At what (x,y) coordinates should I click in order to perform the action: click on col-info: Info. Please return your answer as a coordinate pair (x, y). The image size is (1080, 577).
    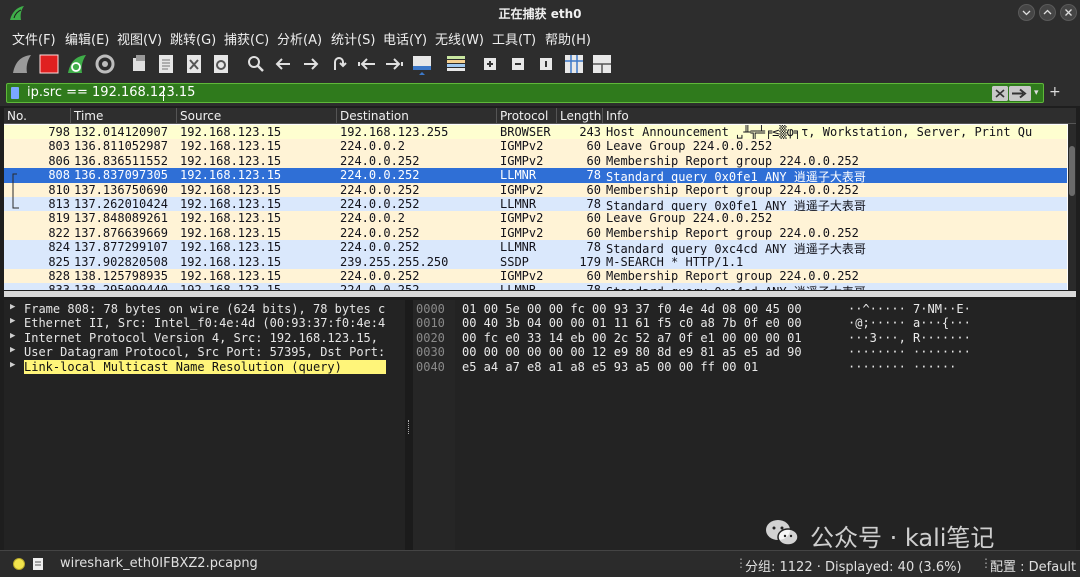
    Looking at the image, I should click on (617, 116).